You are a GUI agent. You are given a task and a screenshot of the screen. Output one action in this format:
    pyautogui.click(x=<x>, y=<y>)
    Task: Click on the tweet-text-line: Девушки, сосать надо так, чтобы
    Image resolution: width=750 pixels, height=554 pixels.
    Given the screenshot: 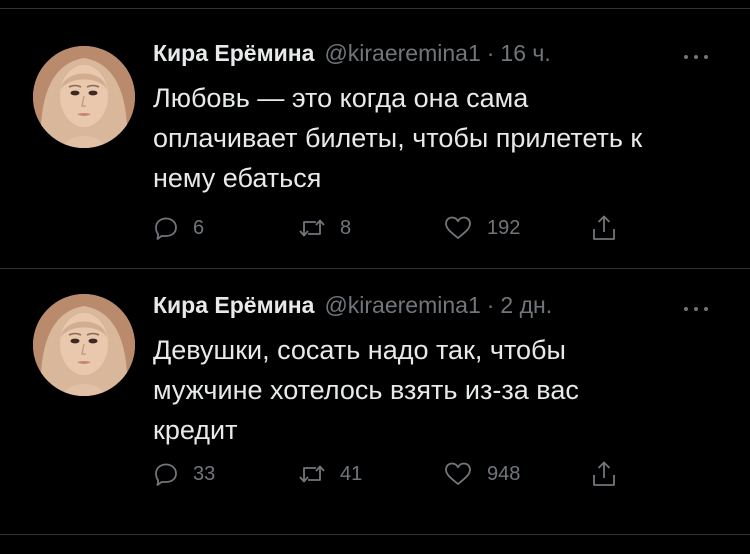 What is the action you would take?
    pyautogui.click(x=359, y=350)
    